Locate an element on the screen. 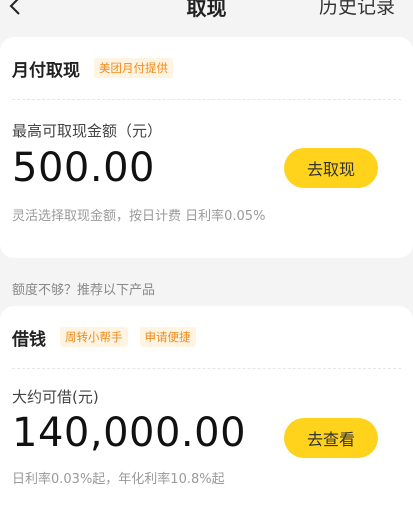 The image size is (413, 506). top-nav-bar: 取现 历史记录 is located at coordinates (206, 13).